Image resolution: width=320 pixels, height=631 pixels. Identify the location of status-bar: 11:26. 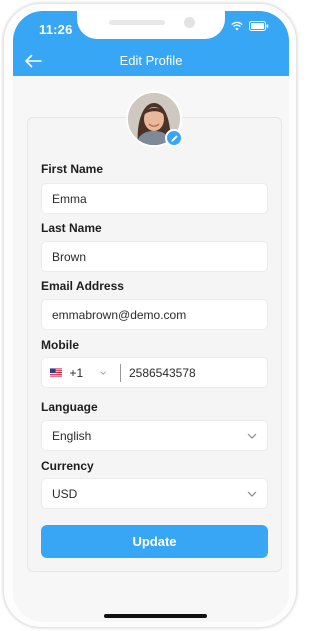
(151, 29).